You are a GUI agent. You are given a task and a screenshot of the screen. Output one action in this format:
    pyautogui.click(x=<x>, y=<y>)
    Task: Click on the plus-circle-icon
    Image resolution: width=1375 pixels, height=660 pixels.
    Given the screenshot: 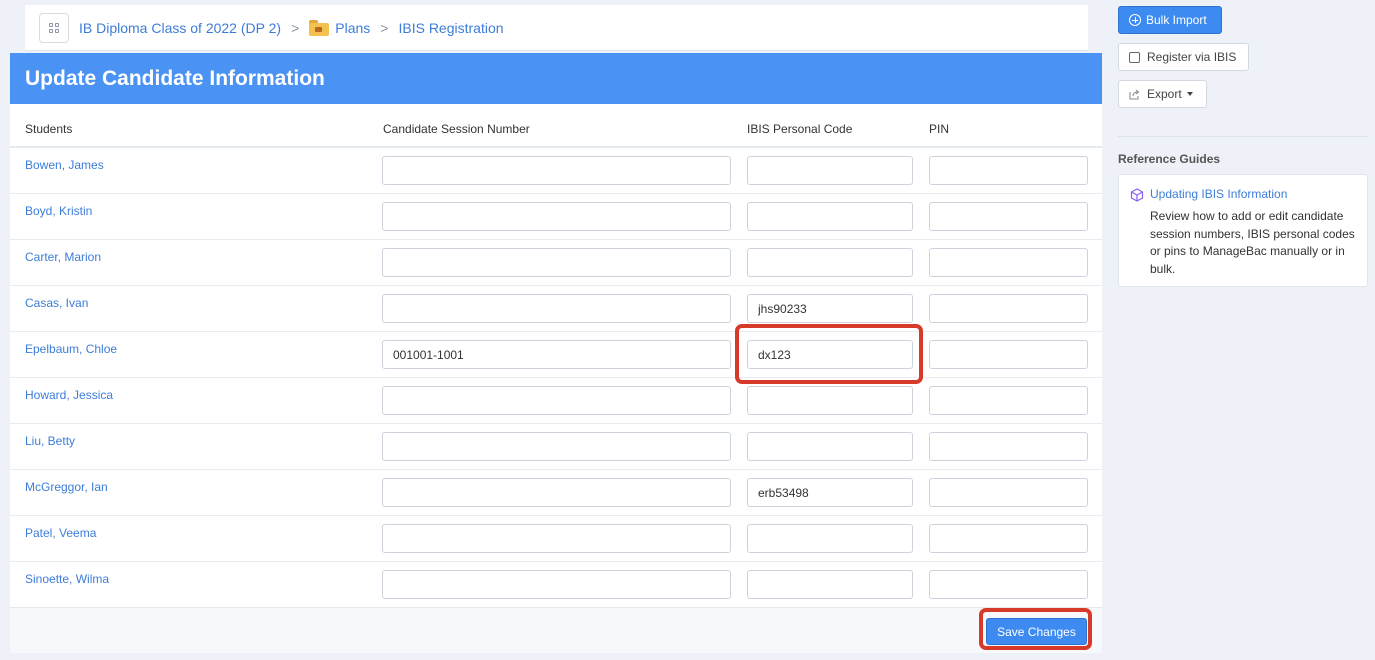 What is the action you would take?
    pyautogui.click(x=1135, y=20)
    